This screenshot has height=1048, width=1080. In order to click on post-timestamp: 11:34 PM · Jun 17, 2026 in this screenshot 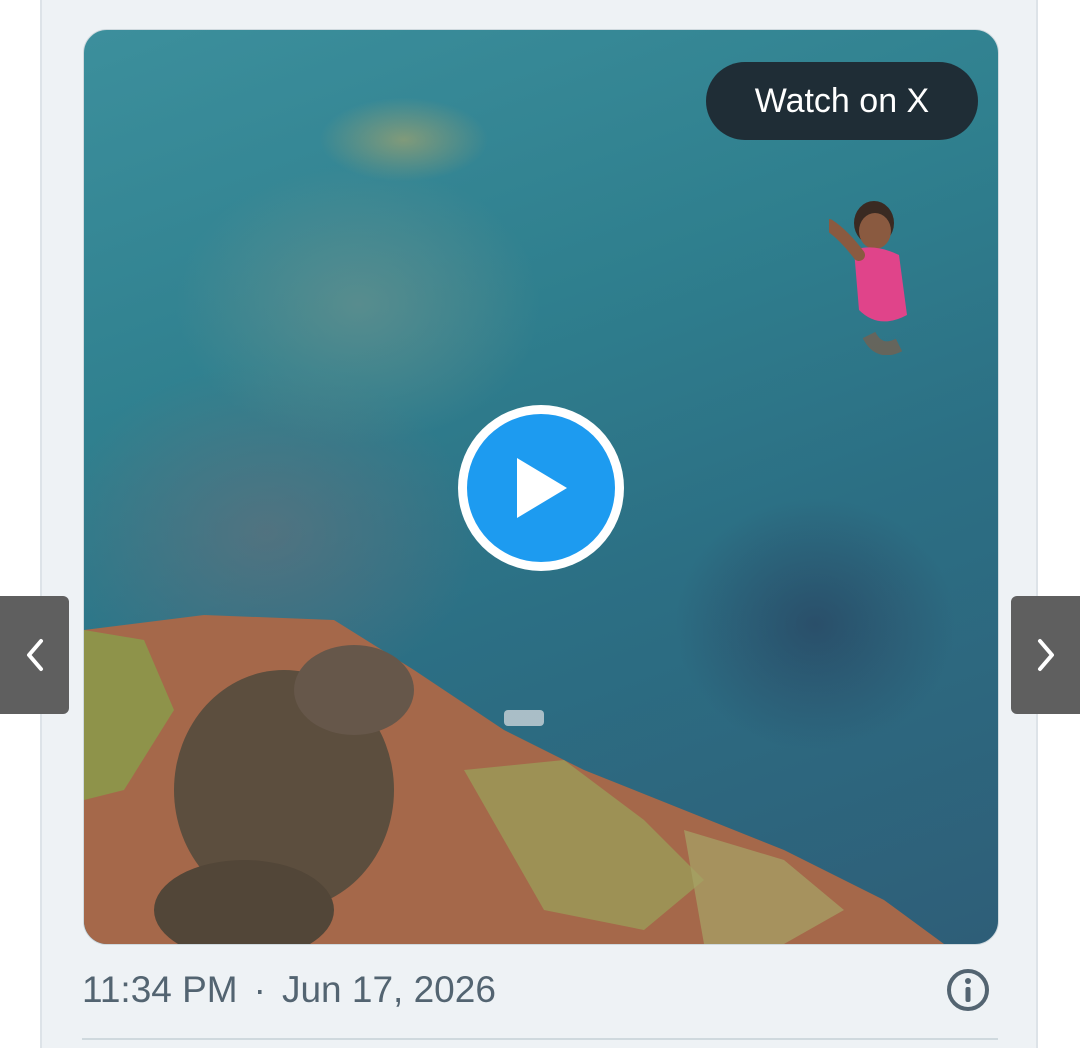, I will do `click(289, 990)`.